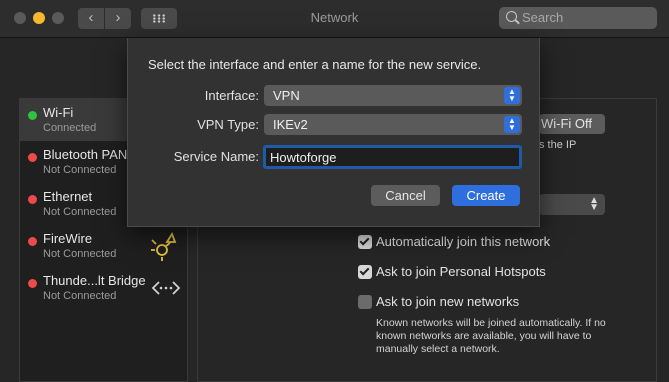 The width and height of the screenshot is (669, 382). Describe the element at coordinates (463, 241) in the screenshot. I see `checkbox-label: Automatically join this network` at that location.